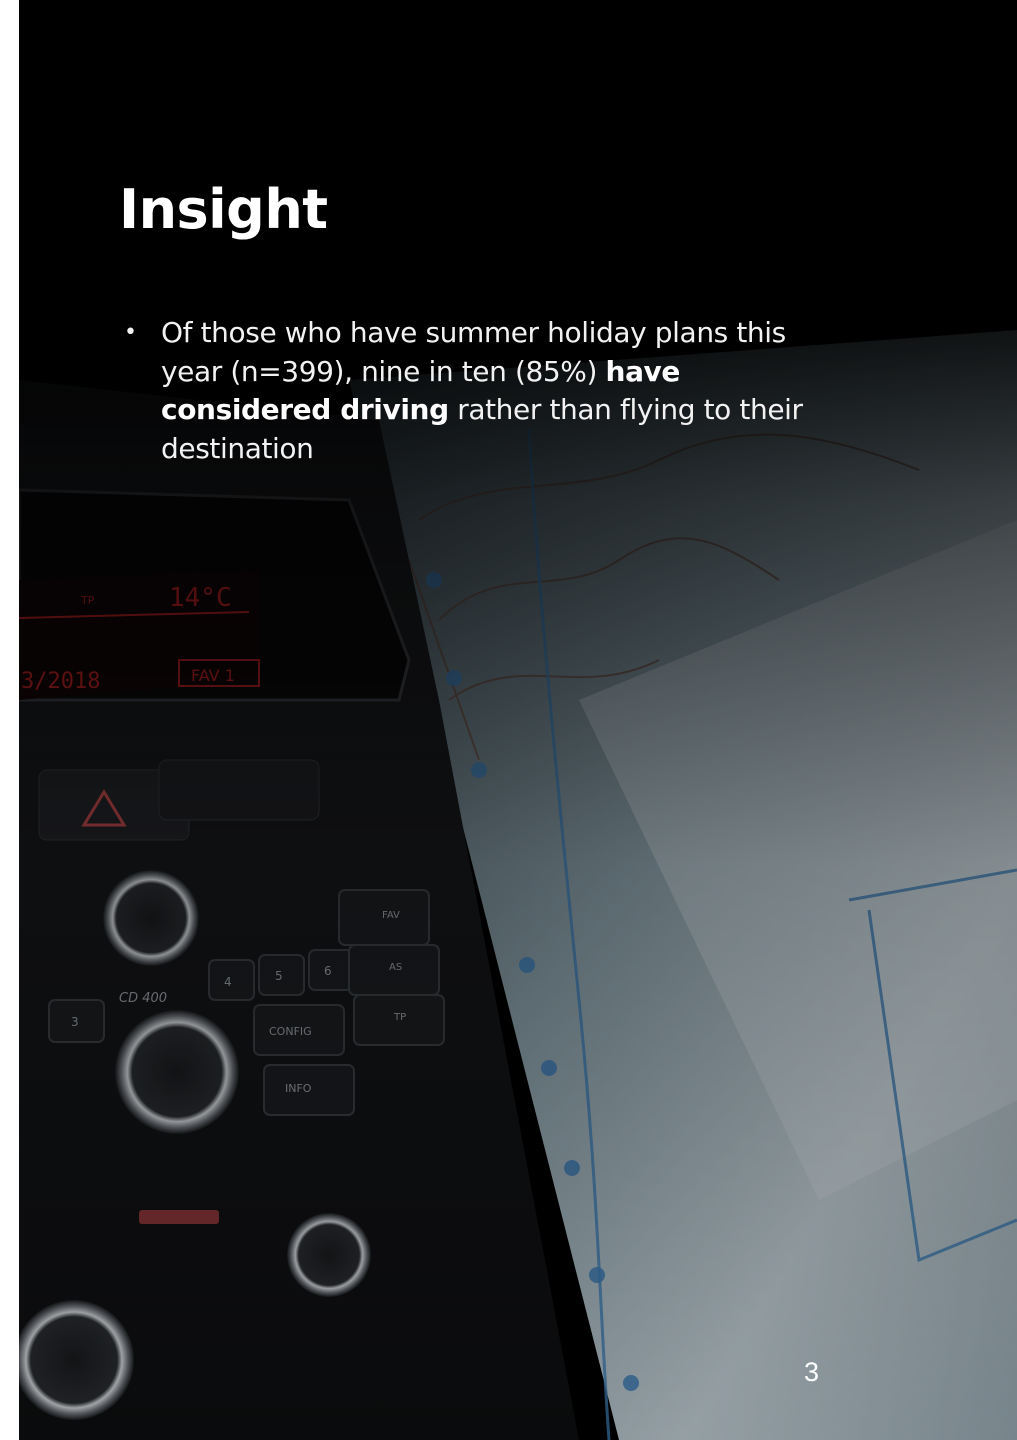  Describe the element at coordinates (812, 1372) in the screenshot. I see `page-number: 3` at that location.